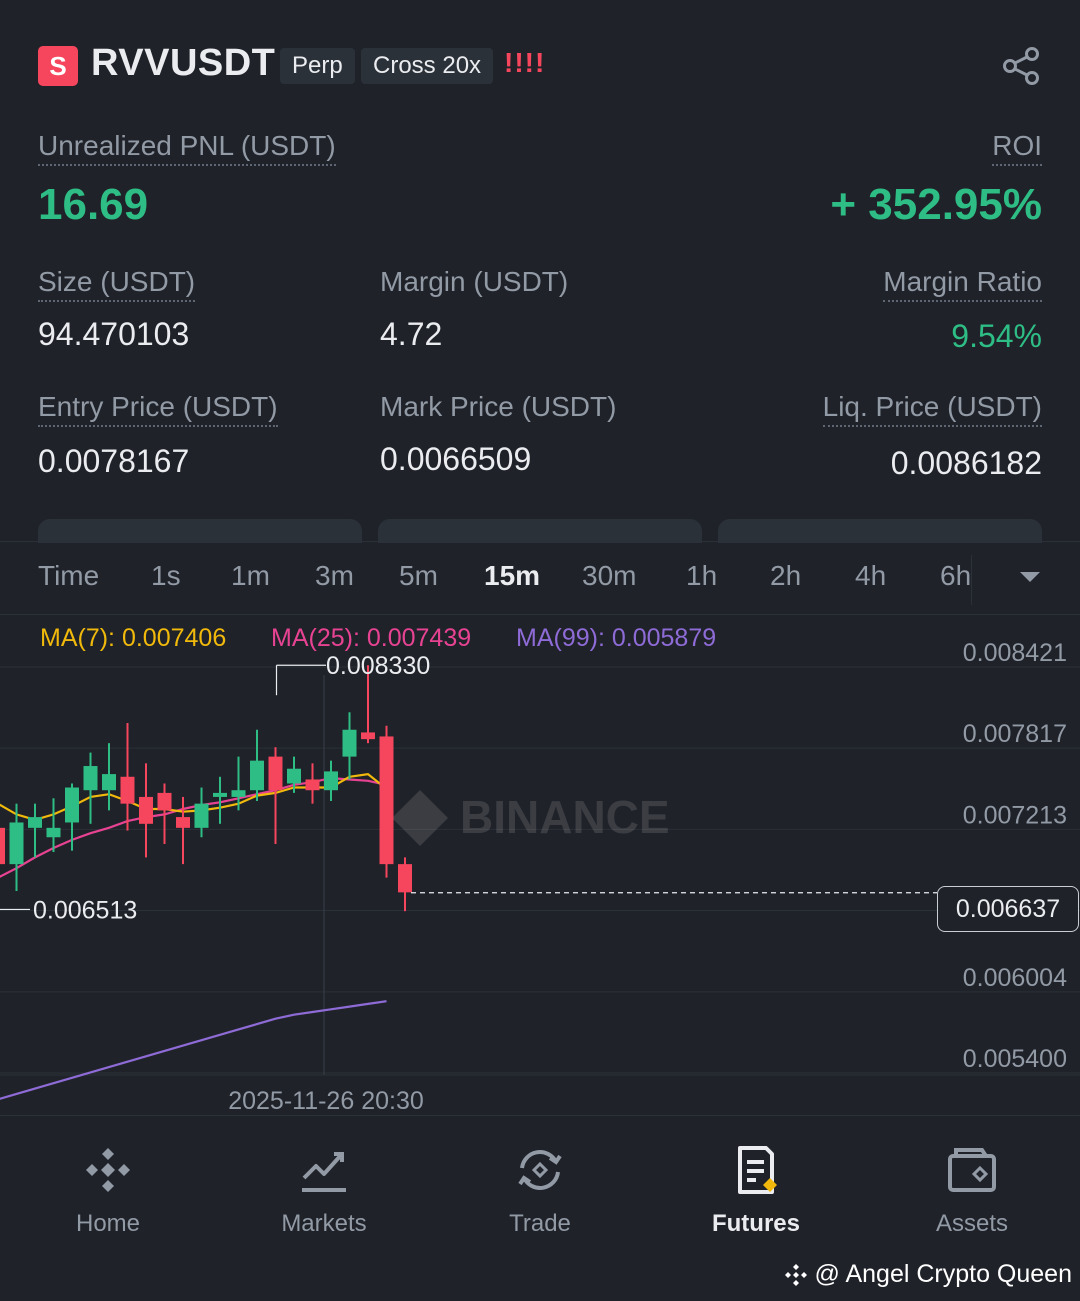  I want to click on nav-assets: Assets, so click(972, 1189).